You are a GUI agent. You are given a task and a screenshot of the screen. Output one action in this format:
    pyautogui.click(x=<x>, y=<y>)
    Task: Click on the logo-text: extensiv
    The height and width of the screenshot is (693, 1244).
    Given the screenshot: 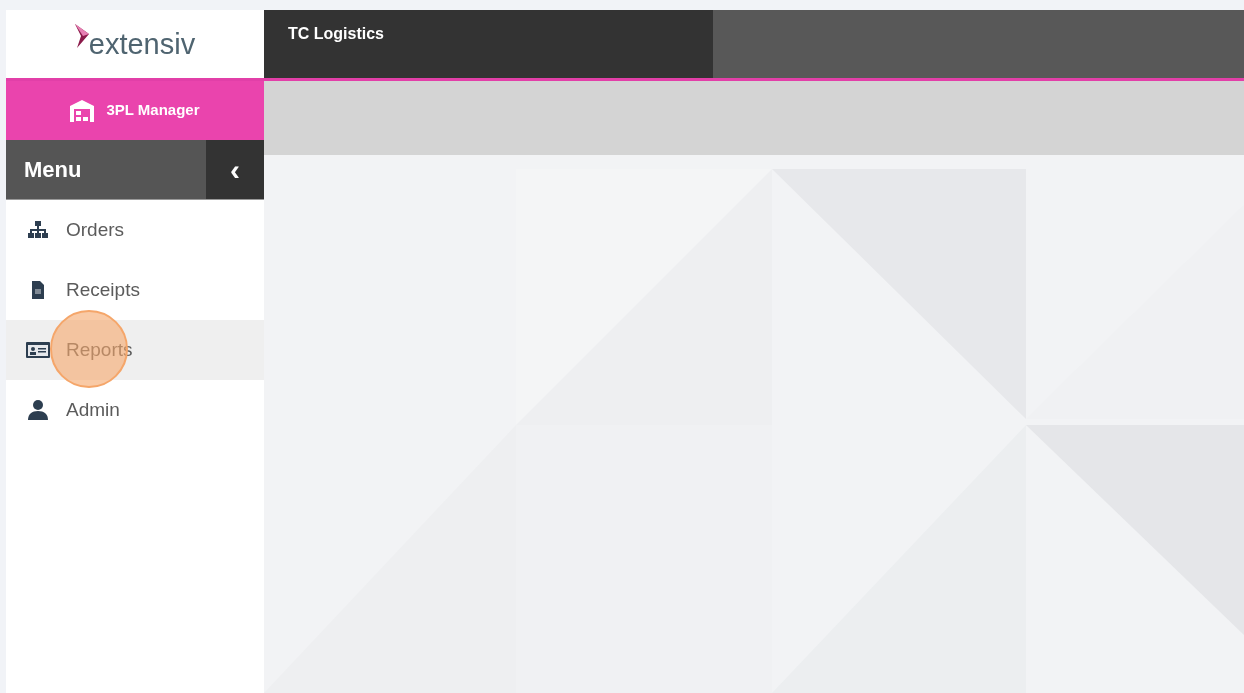 What is the action you would take?
    pyautogui.click(x=142, y=44)
    